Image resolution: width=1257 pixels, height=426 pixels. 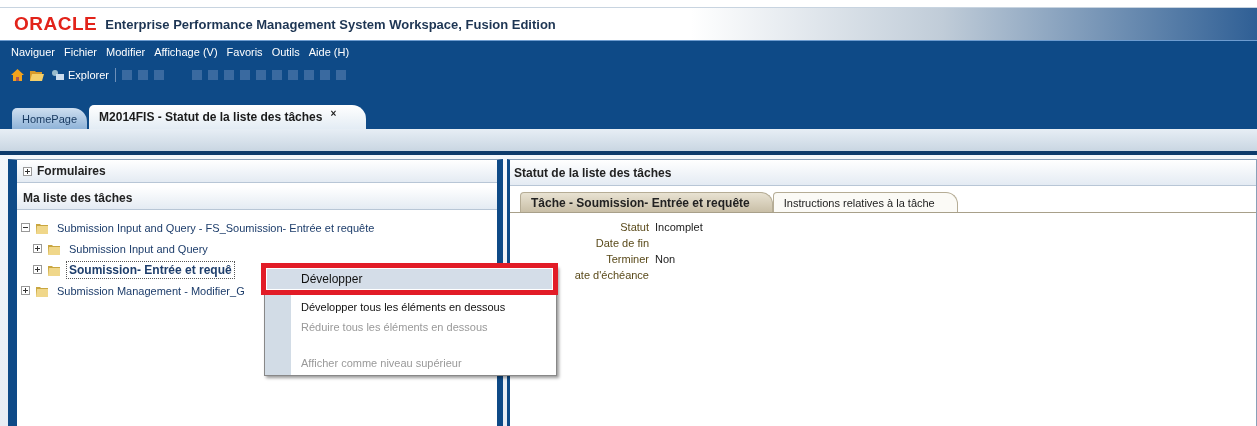 I want to click on collapse-icon, so click(x=25, y=227).